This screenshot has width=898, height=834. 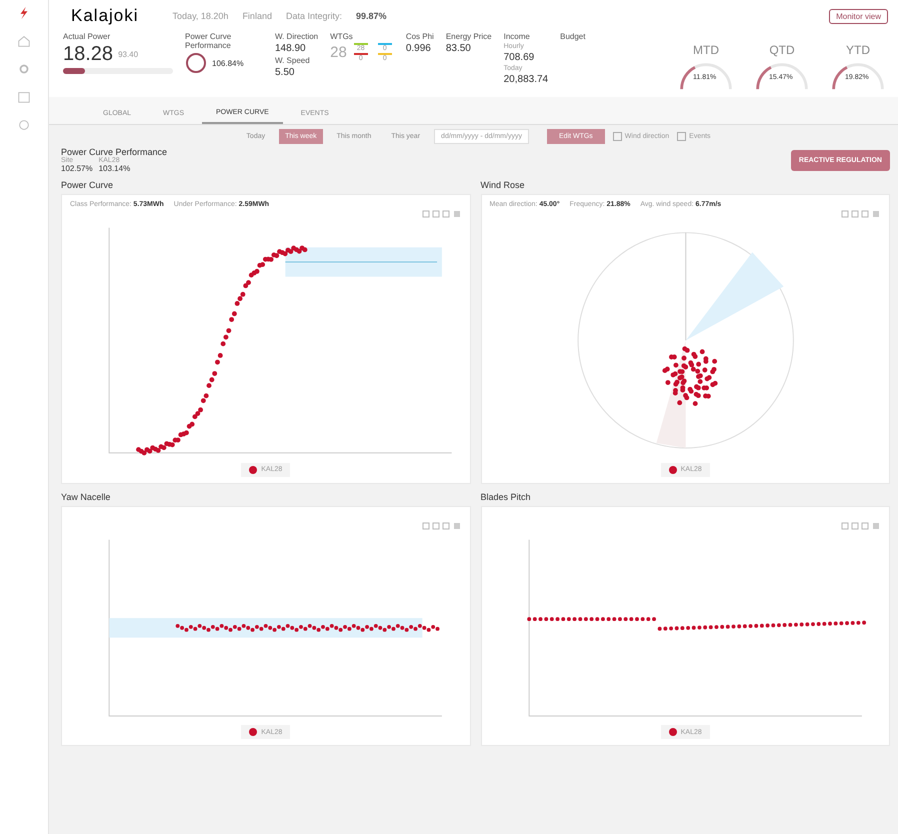 What do you see at coordinates (858, 50) in the screenshot?
I see `budget-period: YTD` at bounding box center [858, 50].